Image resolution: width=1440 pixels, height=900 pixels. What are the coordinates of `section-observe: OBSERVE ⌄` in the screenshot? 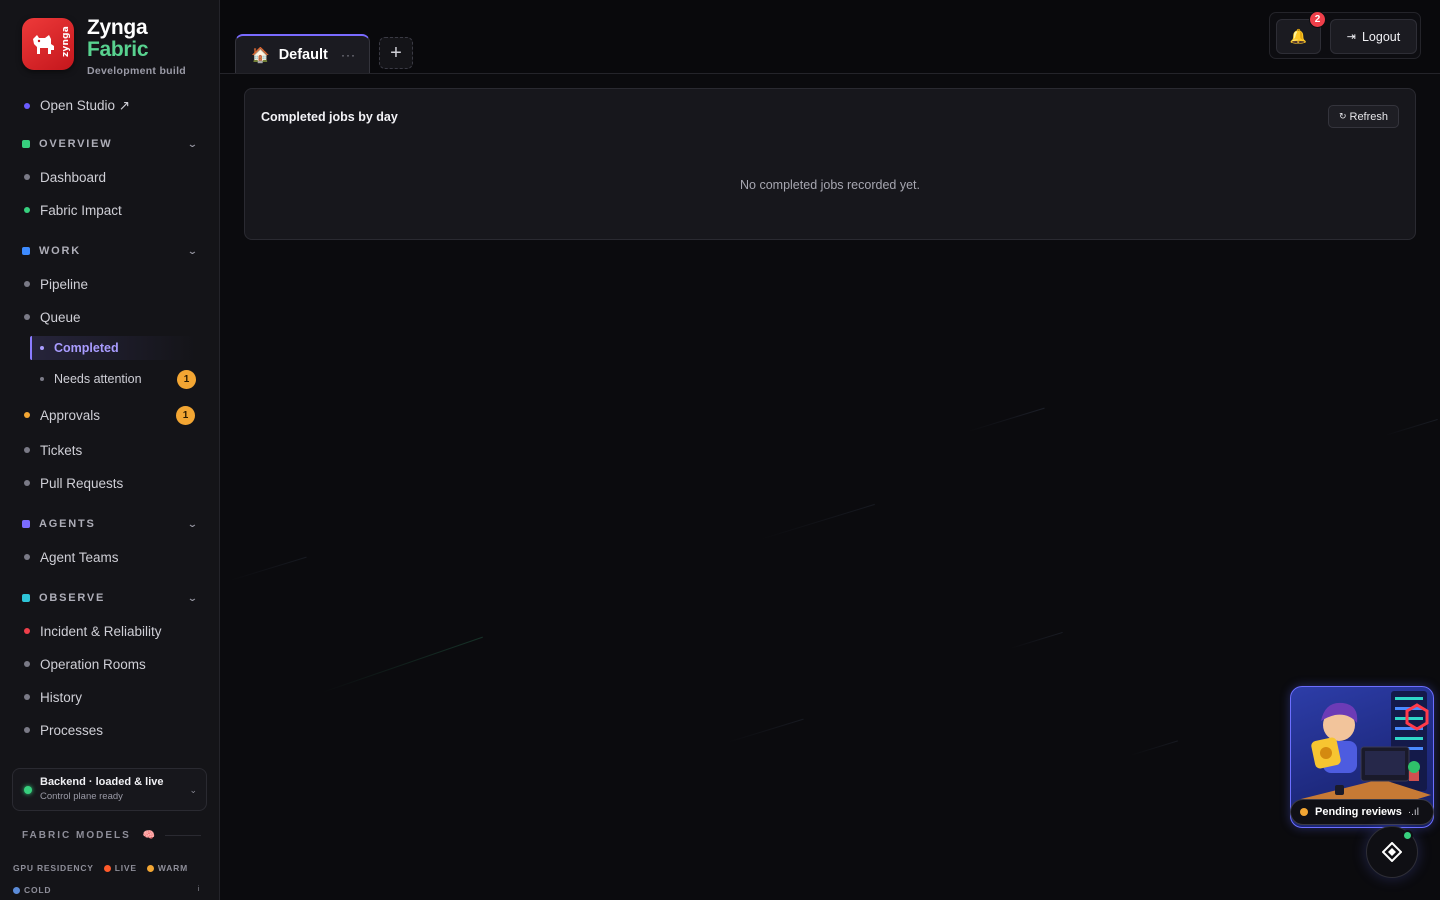 It's located at (110, 598).